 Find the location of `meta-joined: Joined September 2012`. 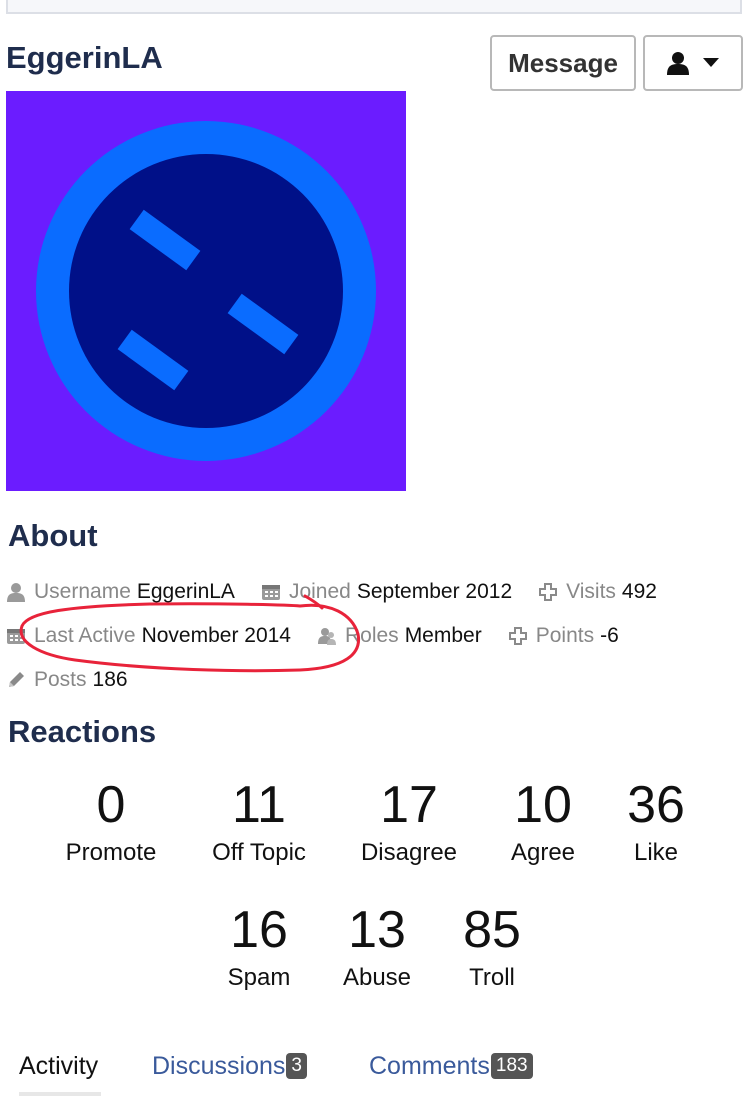

meta-joined: Joined September 2012 is located at coordinates (386, 592).